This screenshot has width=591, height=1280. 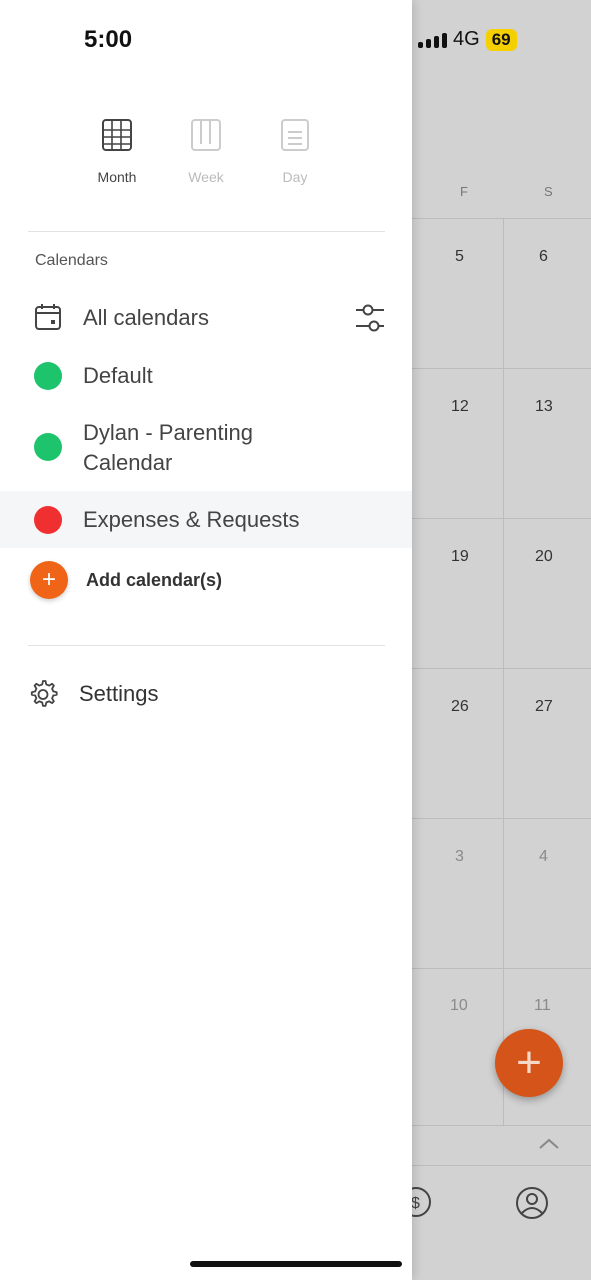 I want to click on all-calendars-item: All calendars, so click(x=206, y=318).